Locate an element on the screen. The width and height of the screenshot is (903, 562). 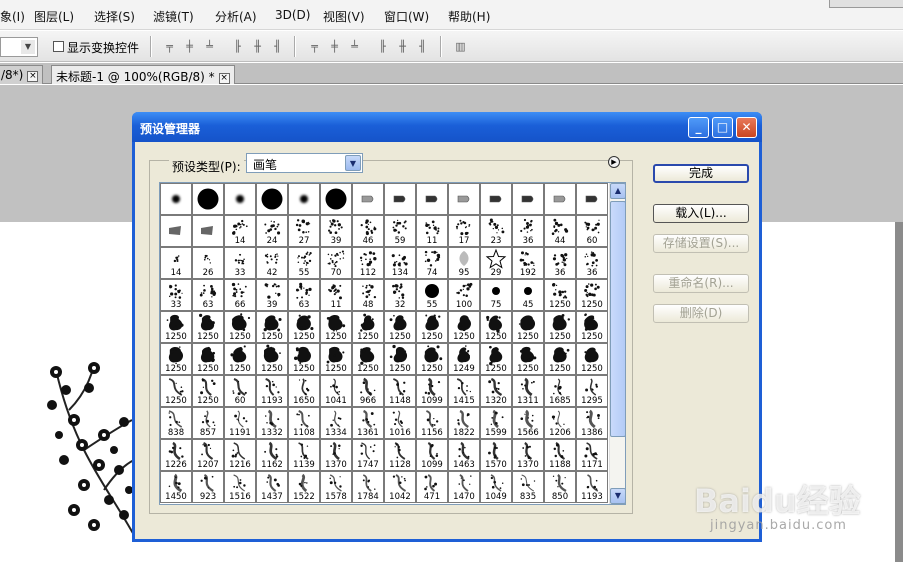
brush-preset-cell: 14 is located at coordinates (240, 231).